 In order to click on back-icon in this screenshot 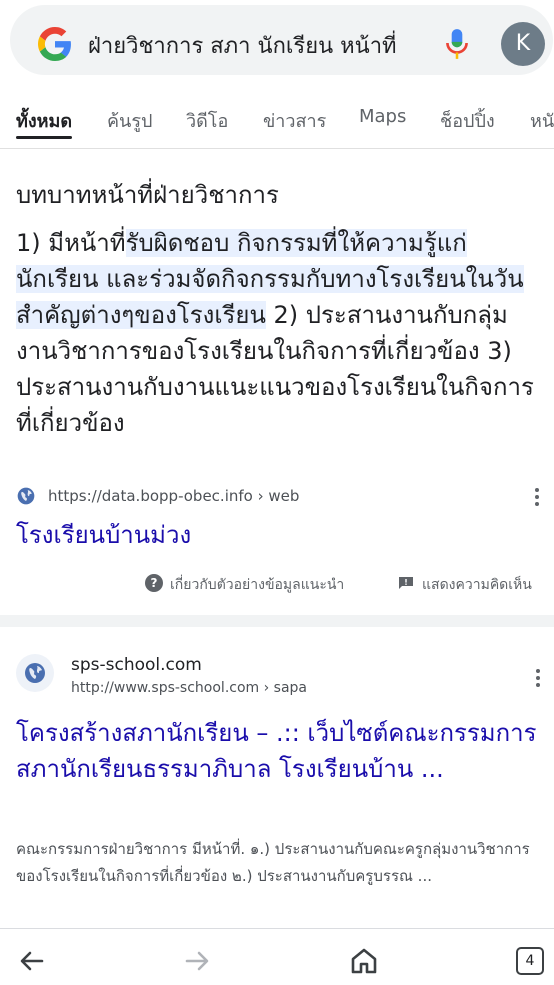, I will do `click(32, 961)`.